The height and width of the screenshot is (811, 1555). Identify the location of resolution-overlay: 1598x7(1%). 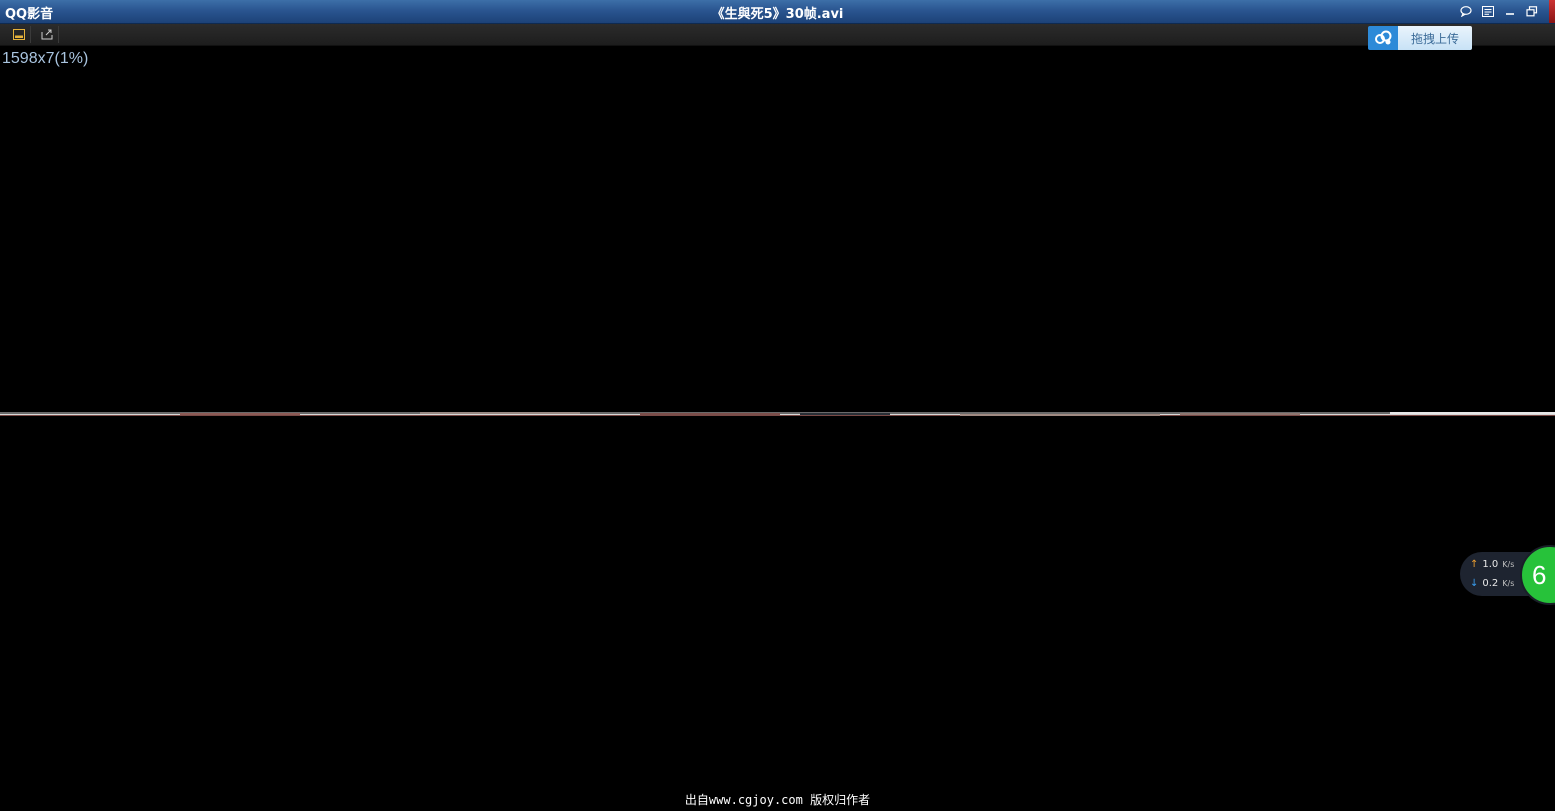
(45, 58).